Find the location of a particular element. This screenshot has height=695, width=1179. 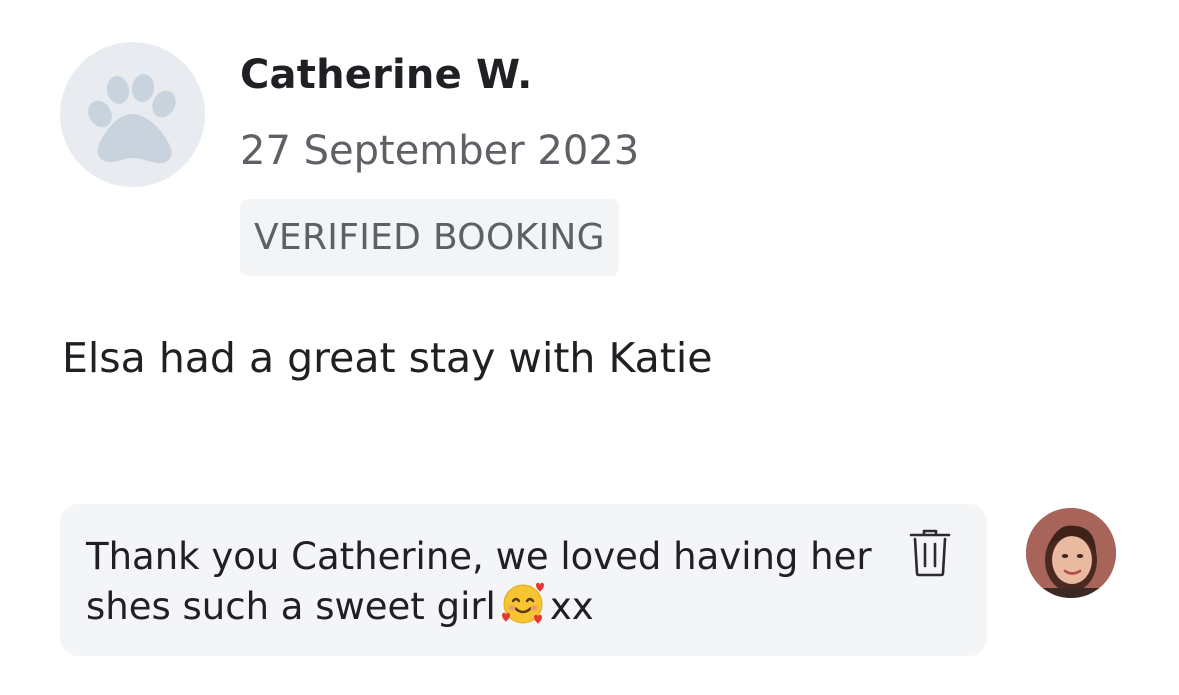

smiling-face-with-hearts-icon is located at coordinates (522, 603).